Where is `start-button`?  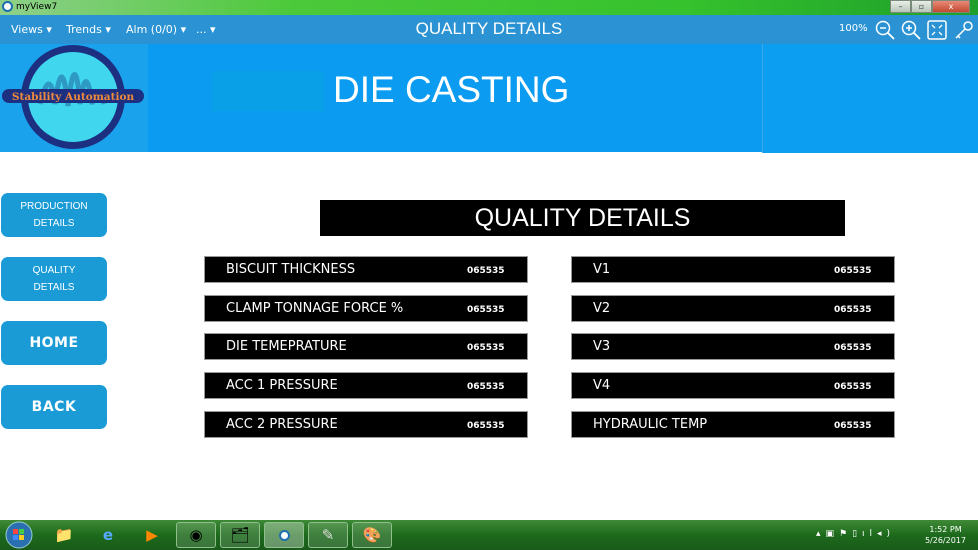
start-button is located at coordinates (19, 535).